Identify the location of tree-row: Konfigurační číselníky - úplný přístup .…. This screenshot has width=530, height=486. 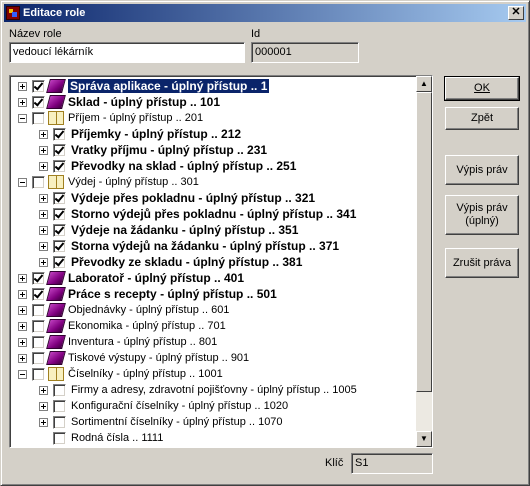
(214, 406).